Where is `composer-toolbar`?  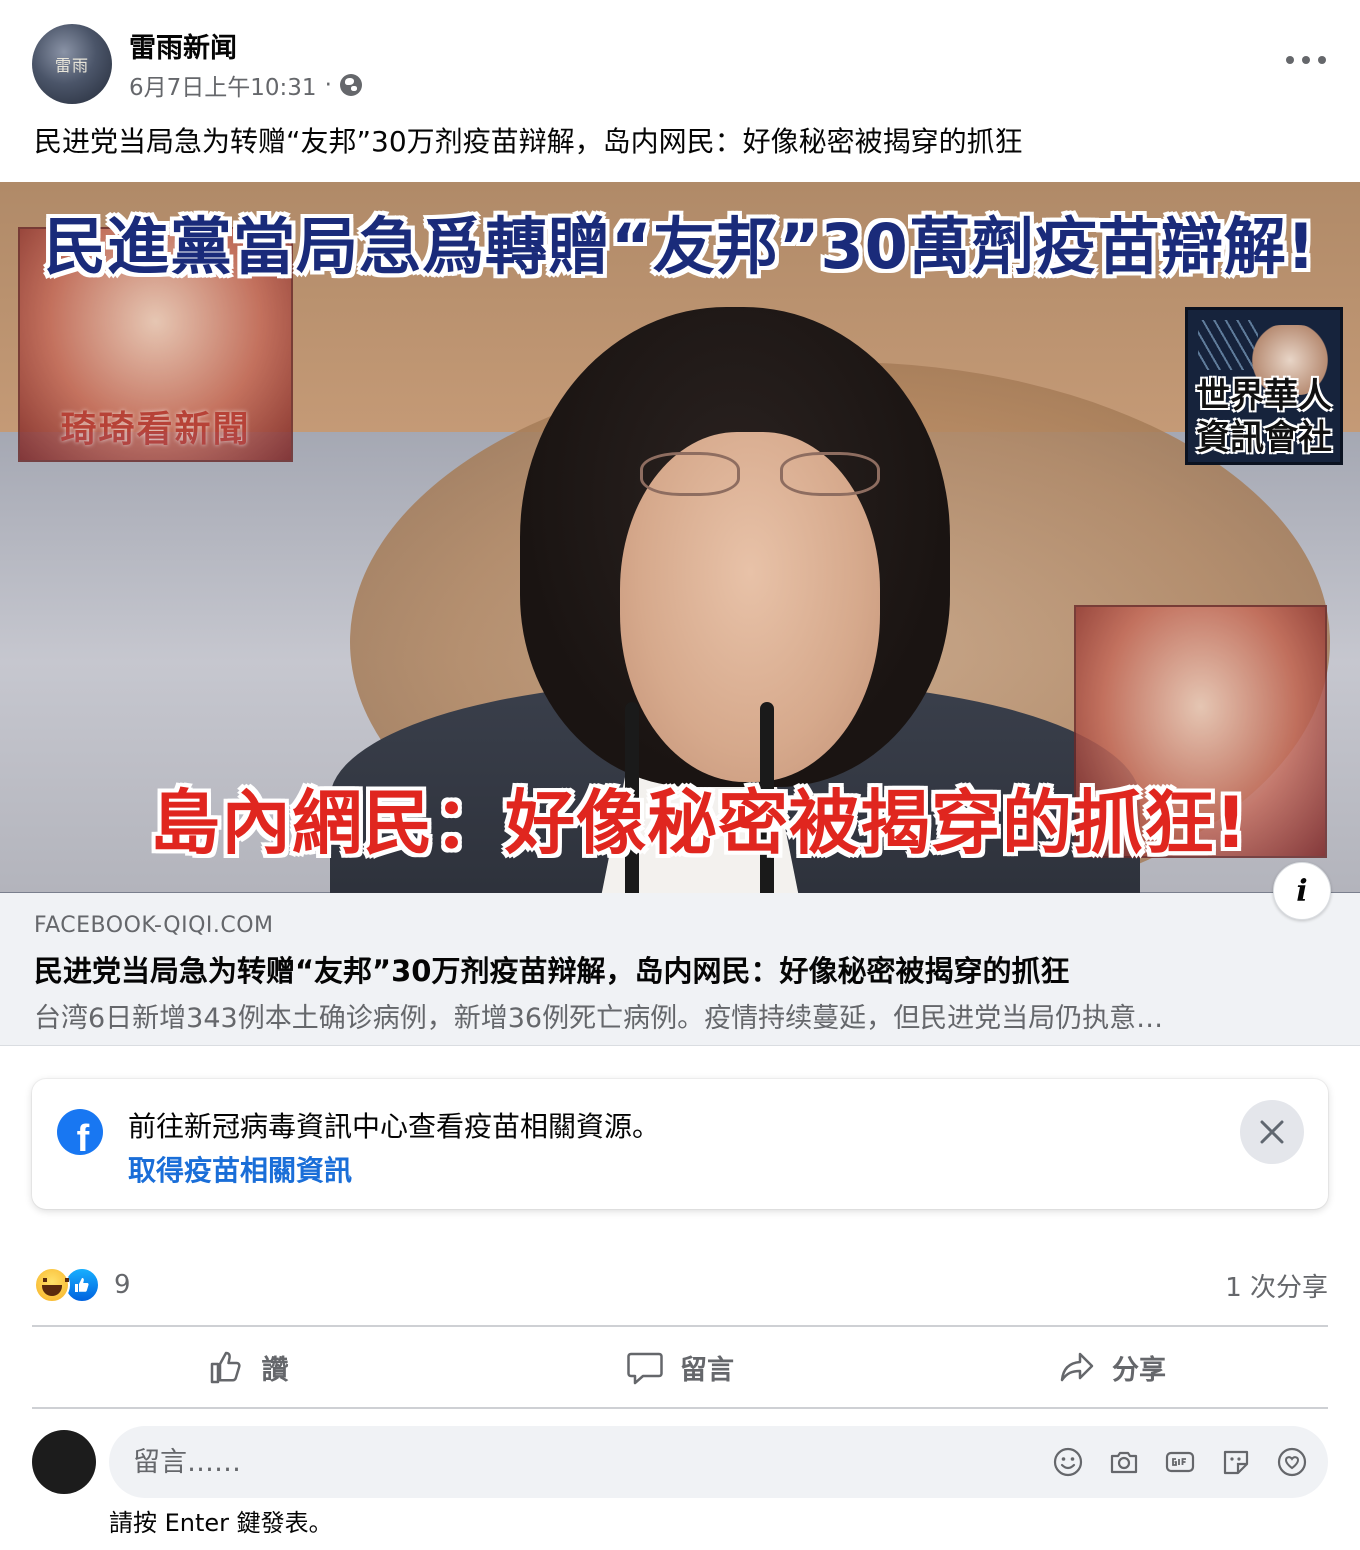
composer-toolbar is located at coordinates (1180, 1462).